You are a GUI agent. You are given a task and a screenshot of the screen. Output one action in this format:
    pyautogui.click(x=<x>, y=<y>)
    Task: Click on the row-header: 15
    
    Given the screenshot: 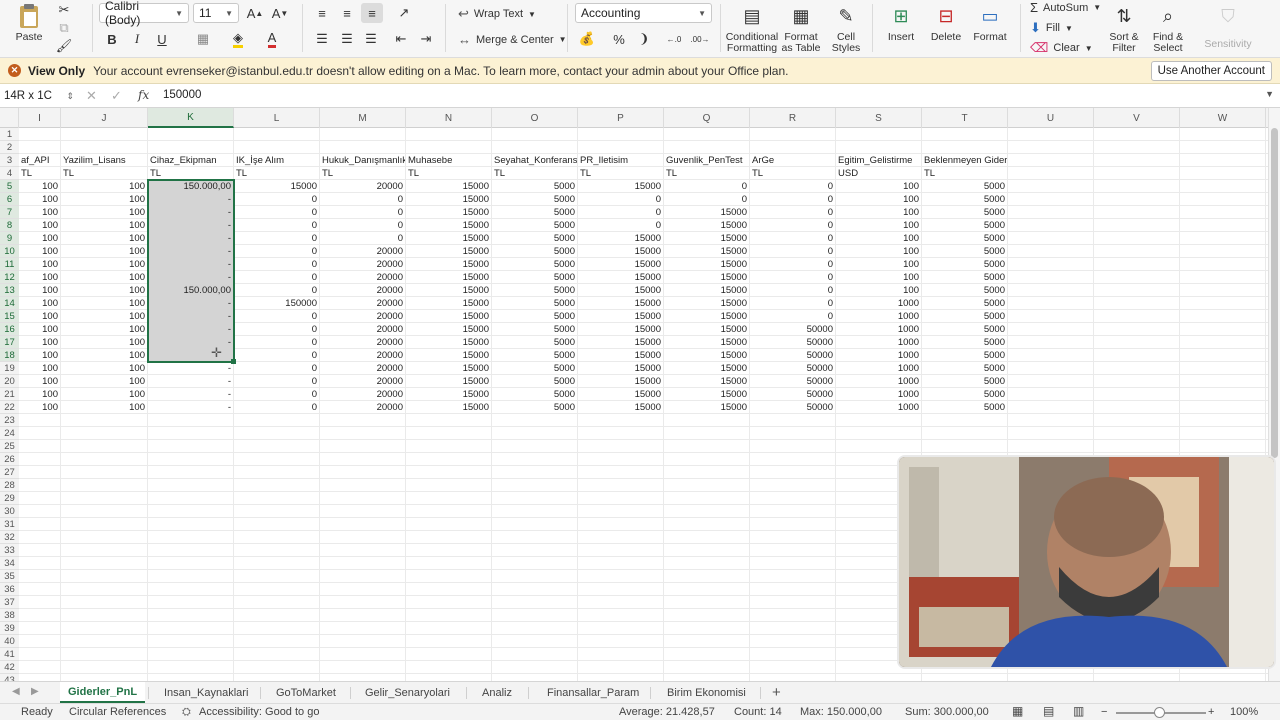 What is the action you would take?
    pyautogui.click(x=9, y=316)
    